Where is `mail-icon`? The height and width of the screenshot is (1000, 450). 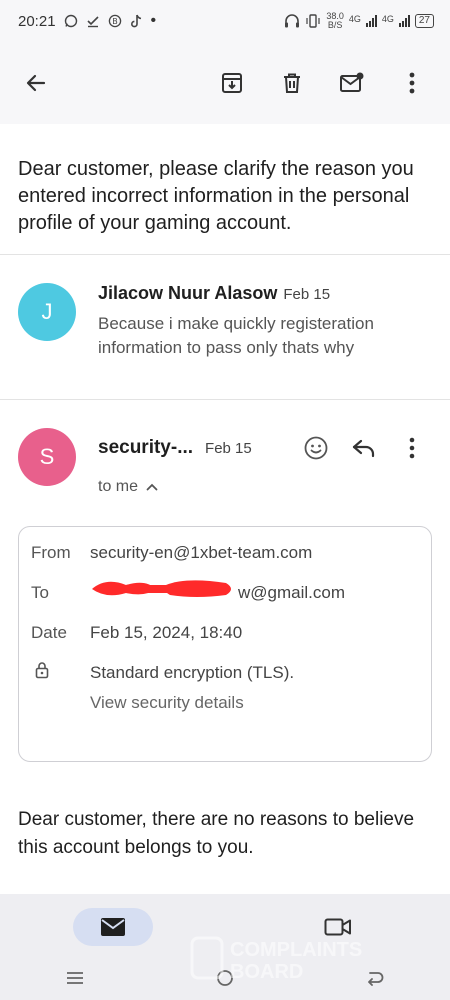 mail-icon is located at coordinates (112, 927).